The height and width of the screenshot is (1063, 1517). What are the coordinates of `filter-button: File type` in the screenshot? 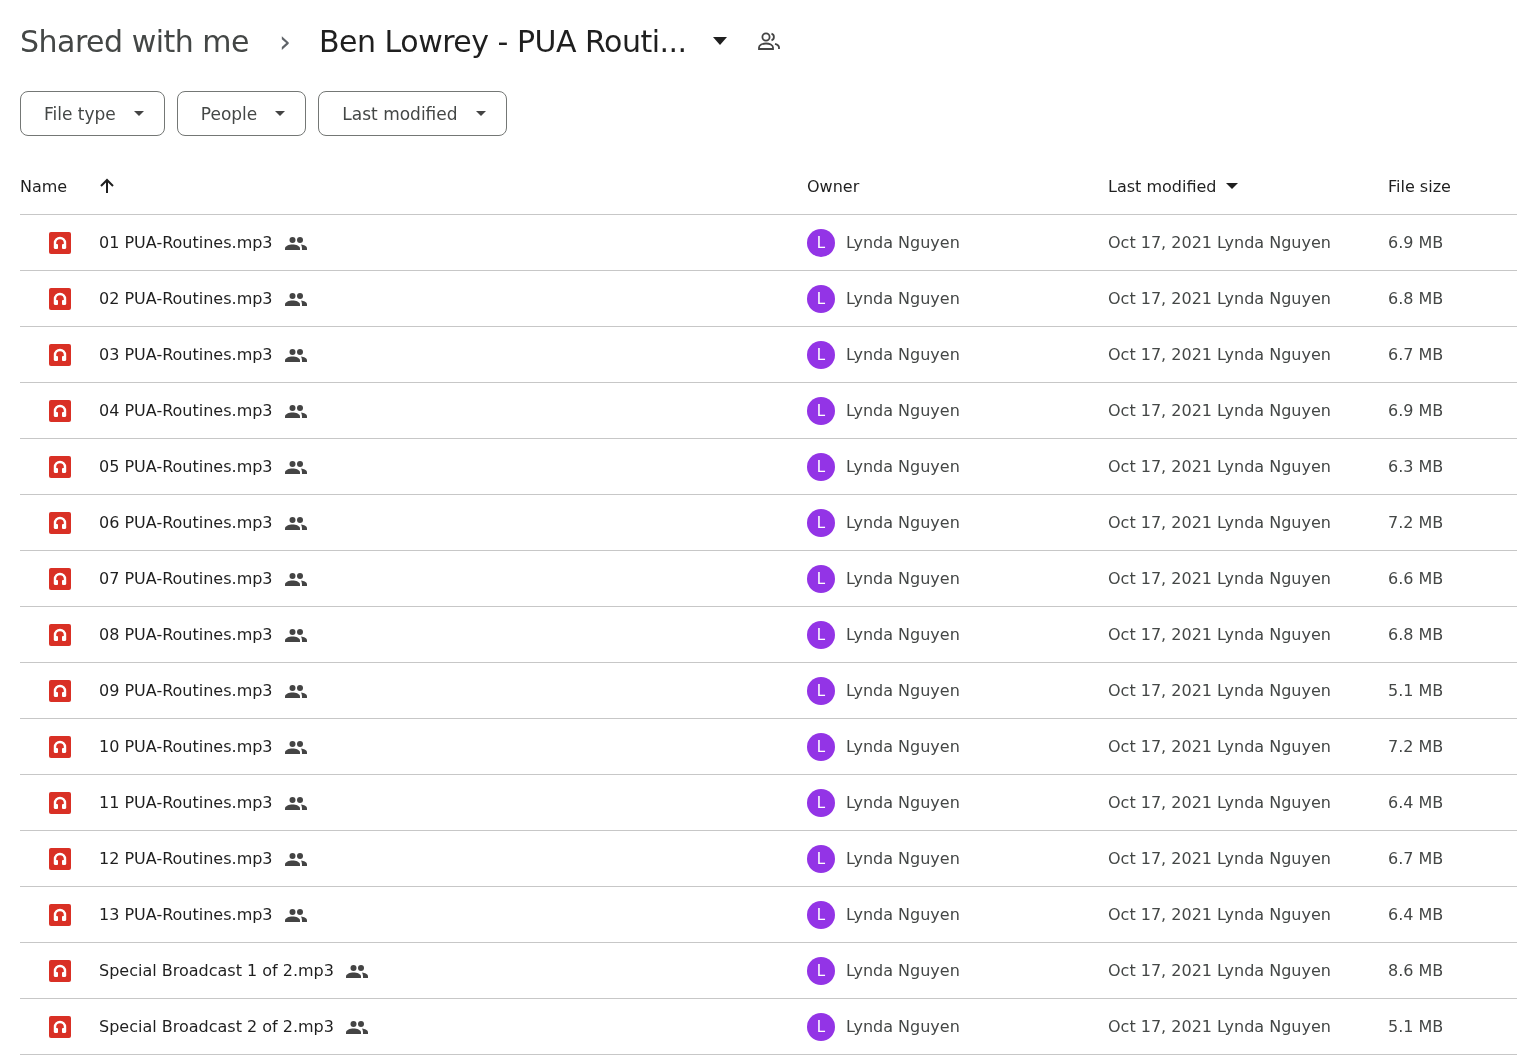 It's located at (92, 113).